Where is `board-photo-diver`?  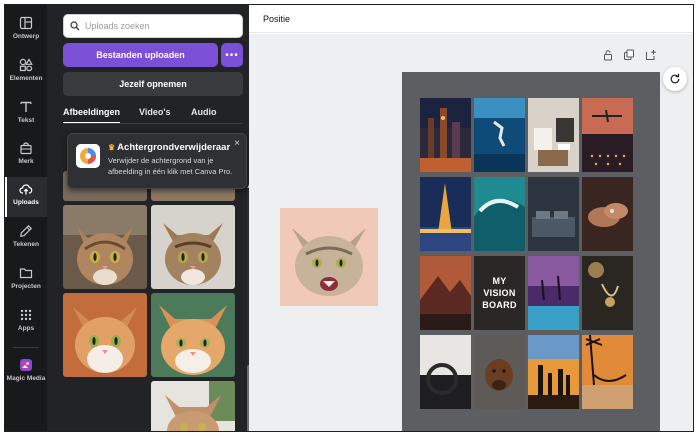
board-photo-diver is located at coordinates (499, 135).